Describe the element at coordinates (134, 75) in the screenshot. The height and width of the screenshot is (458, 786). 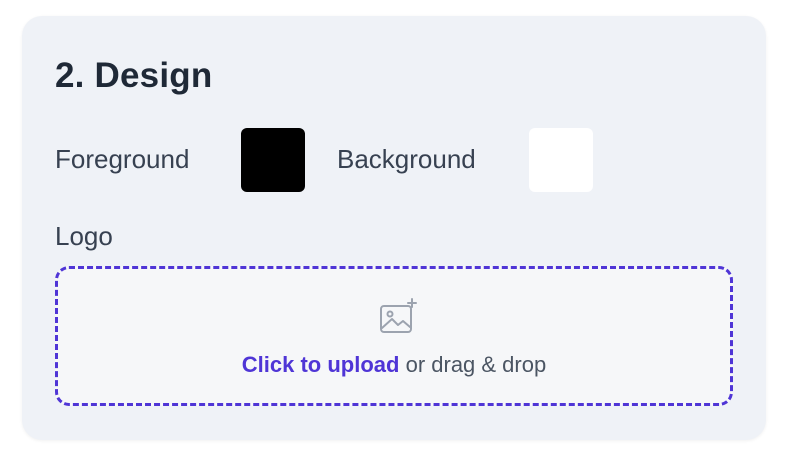
I see `section-title: 2. Design` at that location.